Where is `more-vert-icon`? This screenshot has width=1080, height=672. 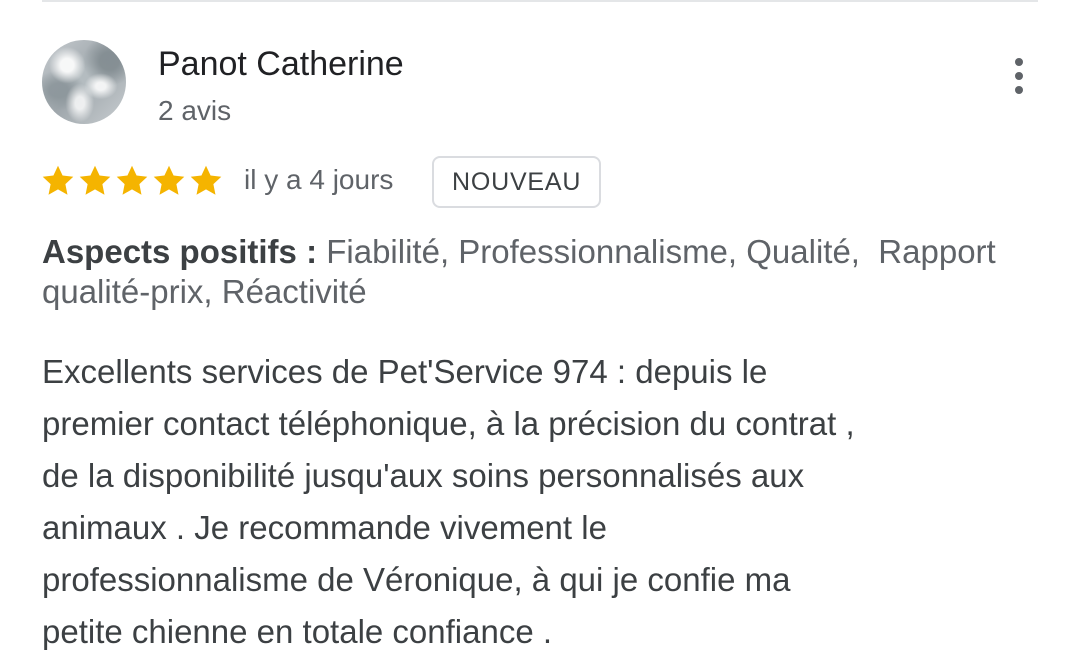
more-vert-icon is located at coordinates (1019, 62).